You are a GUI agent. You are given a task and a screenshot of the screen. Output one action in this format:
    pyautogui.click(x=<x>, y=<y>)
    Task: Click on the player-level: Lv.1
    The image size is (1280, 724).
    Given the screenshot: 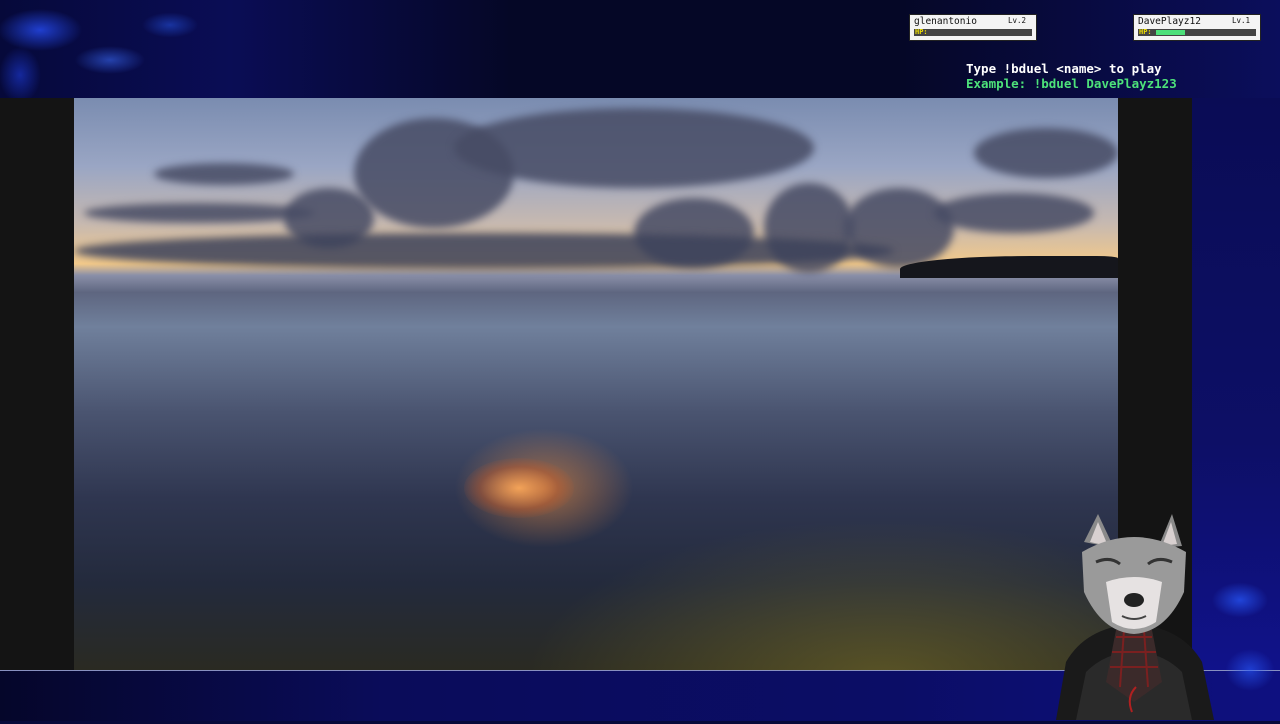 What is the action you would take?
    pyautogui.click(x=1240, y=20)
    